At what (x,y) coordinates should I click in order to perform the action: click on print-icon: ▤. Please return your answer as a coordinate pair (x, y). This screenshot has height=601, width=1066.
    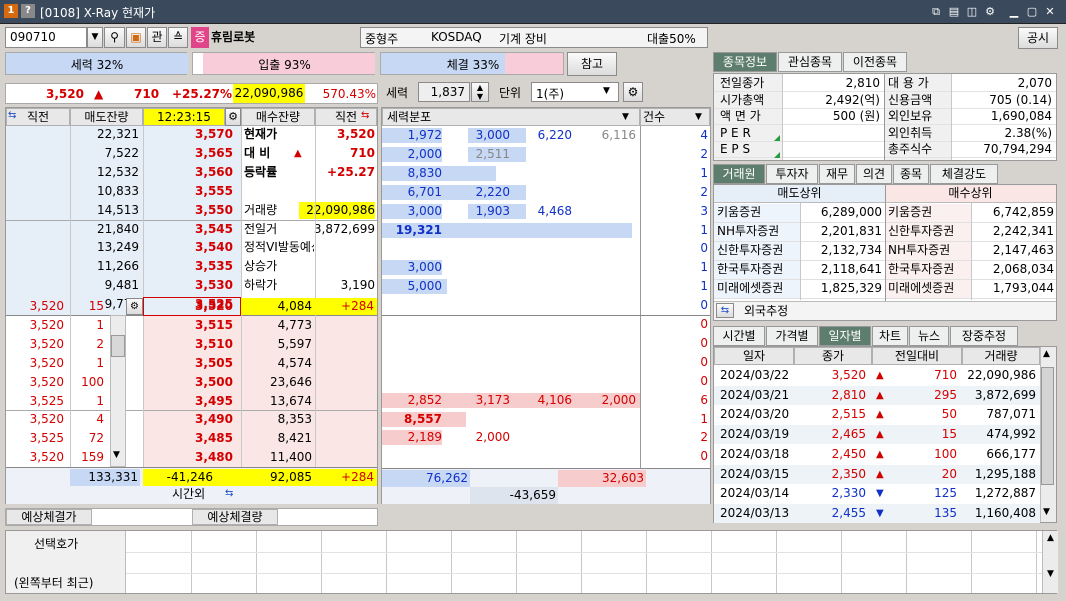
    Looking at the image, I should click on (954, 12).